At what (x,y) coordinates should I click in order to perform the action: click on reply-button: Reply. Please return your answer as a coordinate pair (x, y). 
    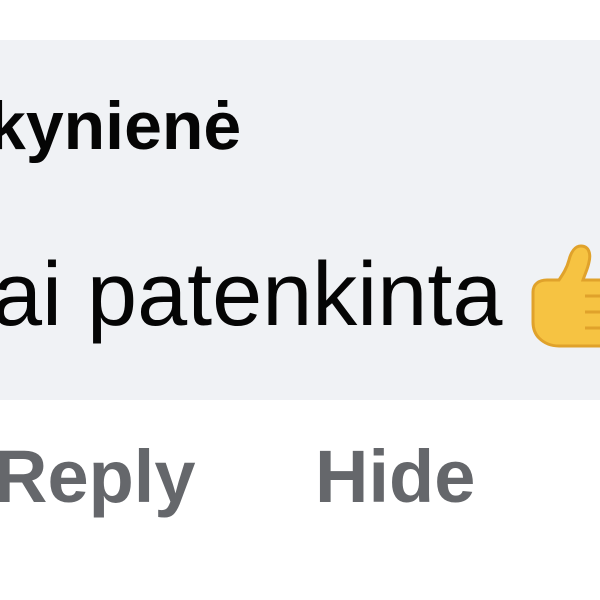
    Looking at the image, I should click on (98, 477).